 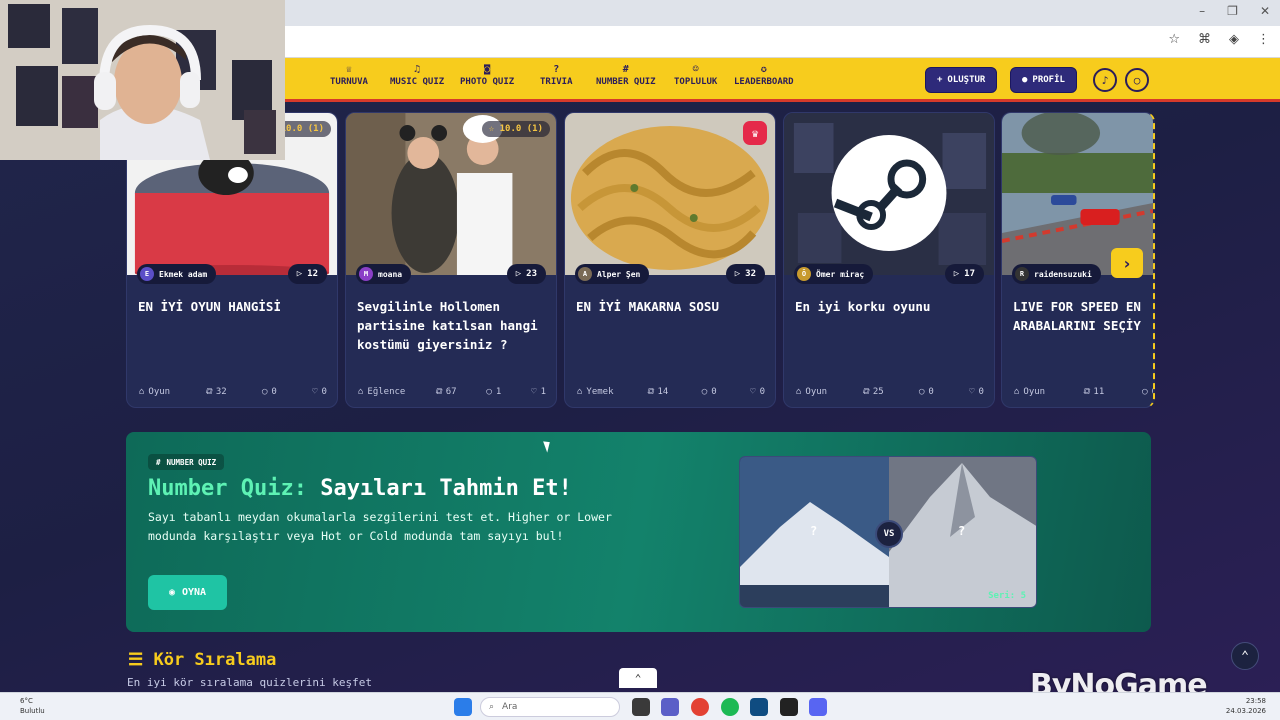 I want to click on card-footer: ⌂ Yemek ⧉ 14 ◯ 0 ♡ 0, so click(x=671, y=392).